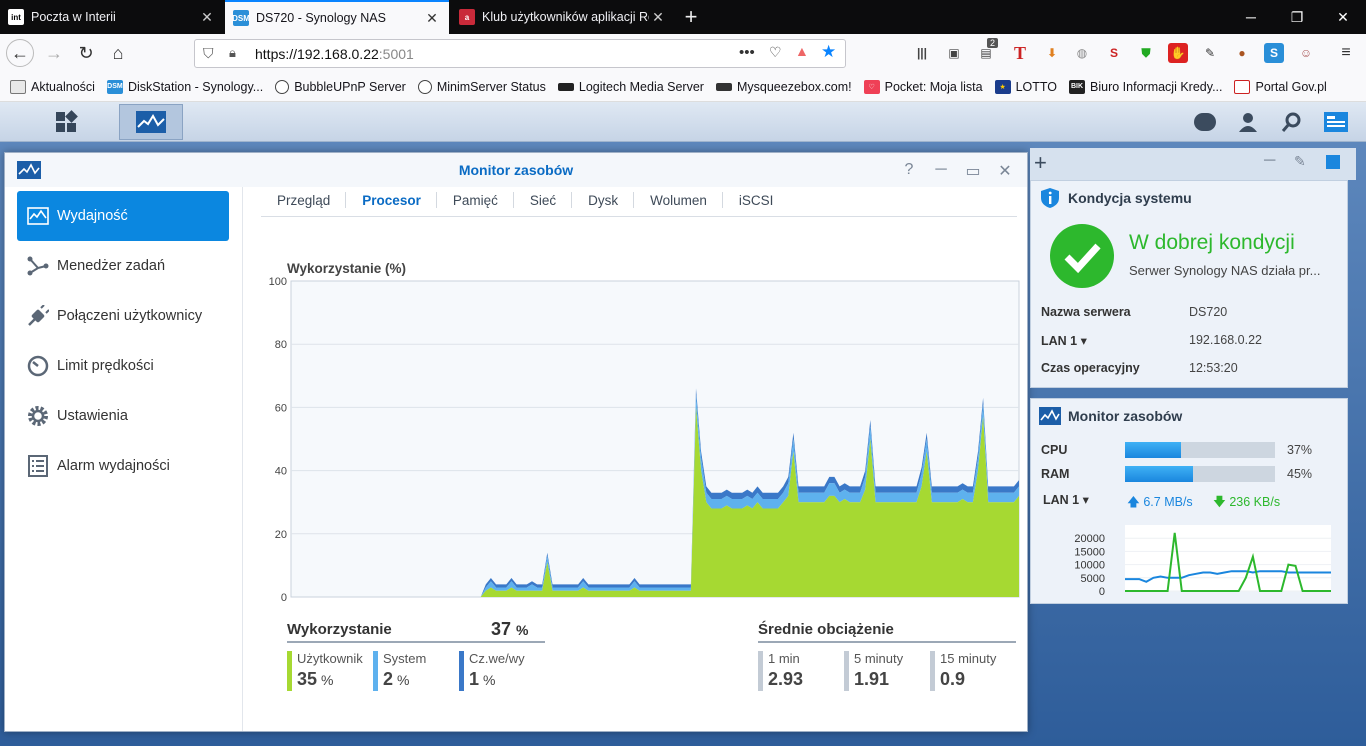 The width and height of the screenshot is (1366, 746). Describe the element at coordinates (491, 86) in the screenshot. I see `bookmark-label: MinimServer Status` at that location.